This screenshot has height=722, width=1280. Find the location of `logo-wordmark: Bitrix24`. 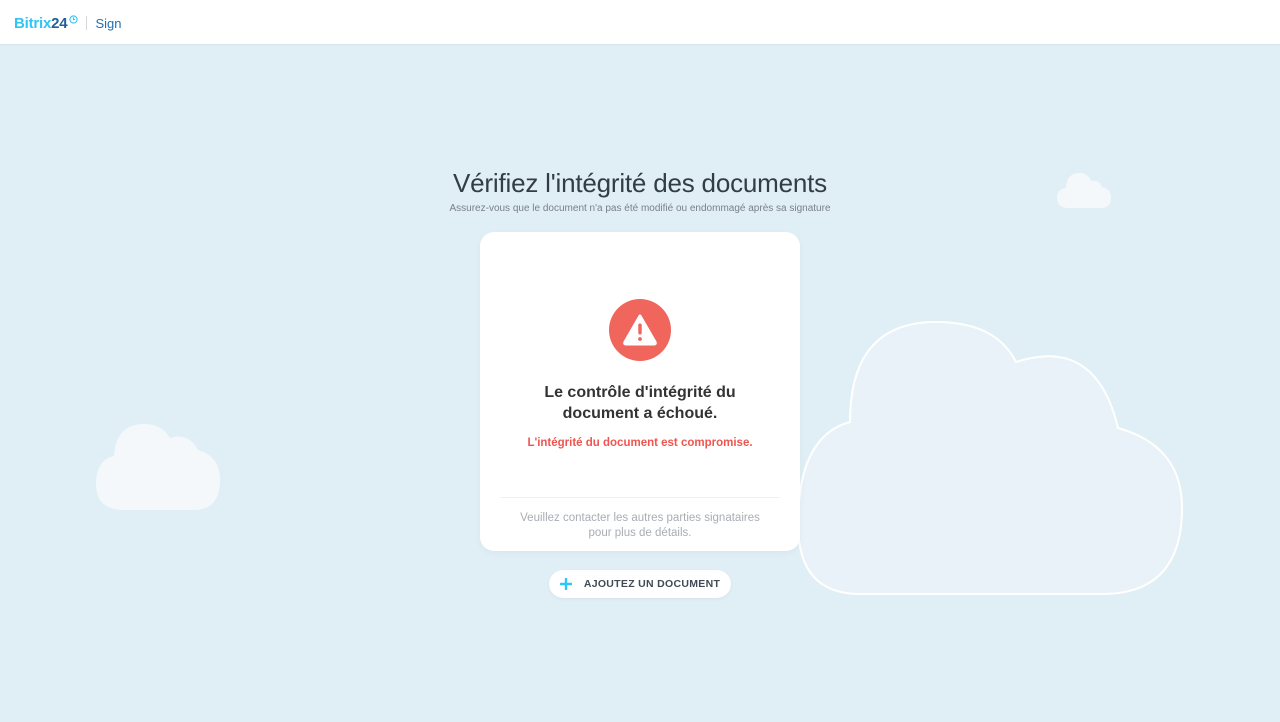

logo-wordmark: Bitrix24 is located at coordinates (41, 23).